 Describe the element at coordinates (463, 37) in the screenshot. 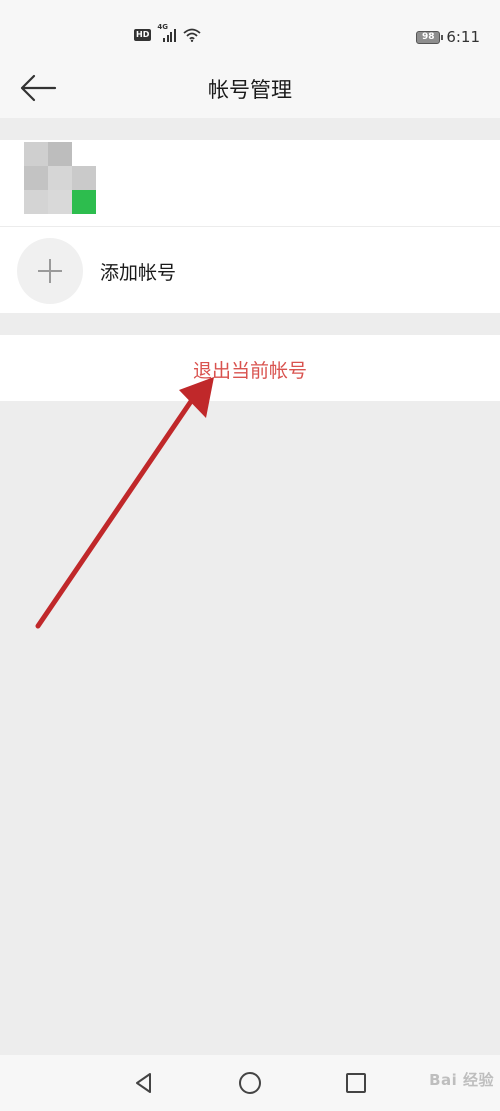

I see `status-time: 6:11` at that location.